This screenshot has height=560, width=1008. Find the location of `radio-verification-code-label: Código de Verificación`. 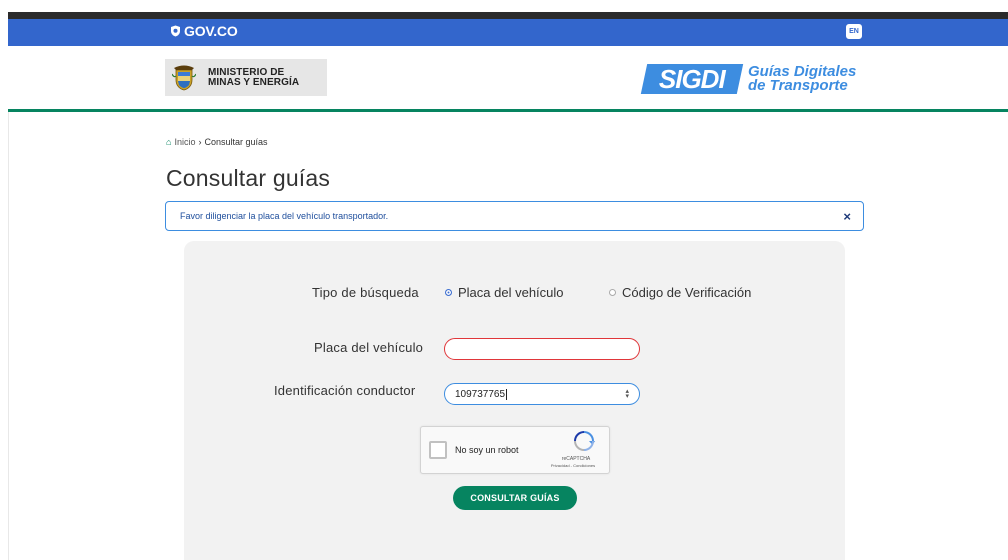

radio-verification-code-label: Código de Verificación is located at coordinates (687, 292).